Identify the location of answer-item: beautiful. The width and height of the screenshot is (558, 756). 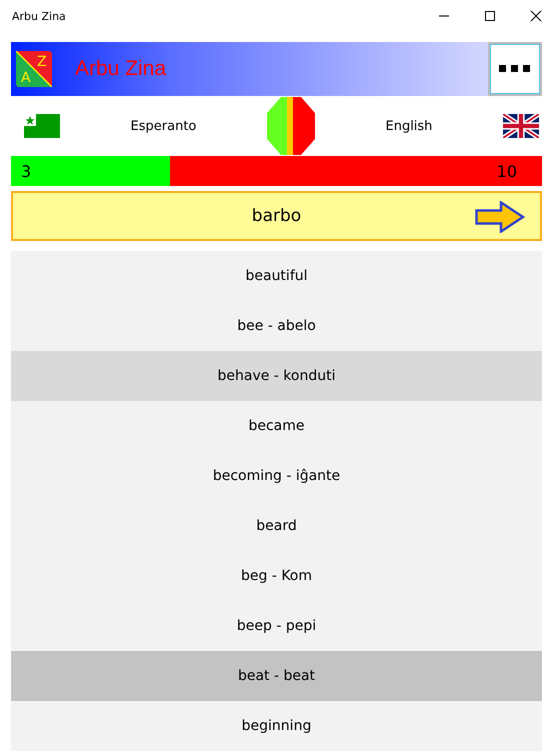
(276, 276).